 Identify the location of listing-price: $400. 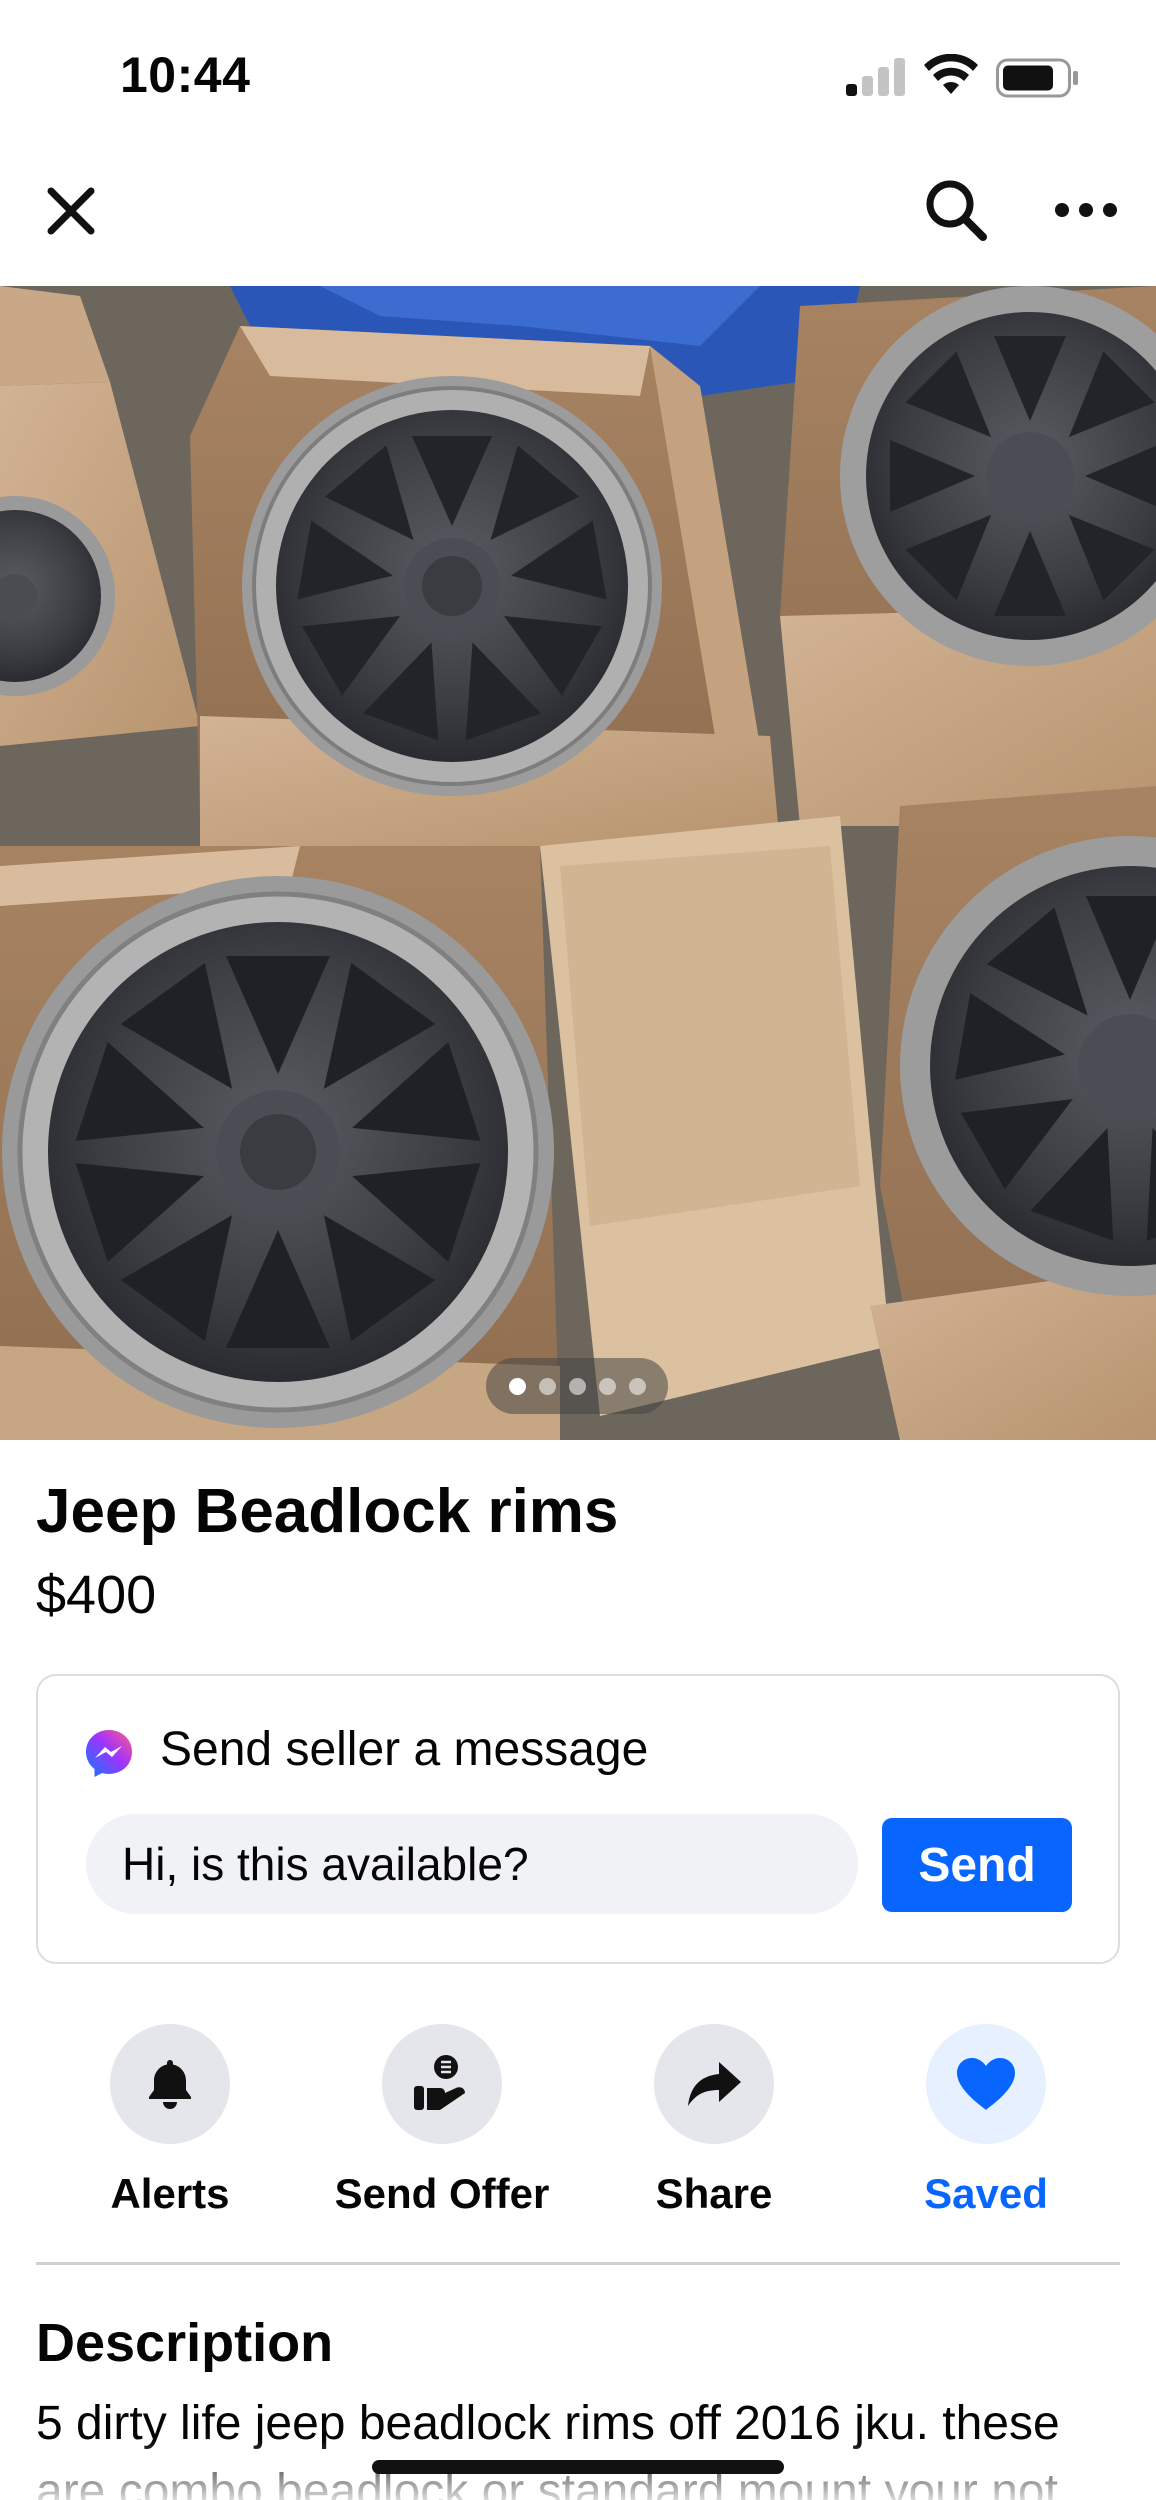
(96, 1595).